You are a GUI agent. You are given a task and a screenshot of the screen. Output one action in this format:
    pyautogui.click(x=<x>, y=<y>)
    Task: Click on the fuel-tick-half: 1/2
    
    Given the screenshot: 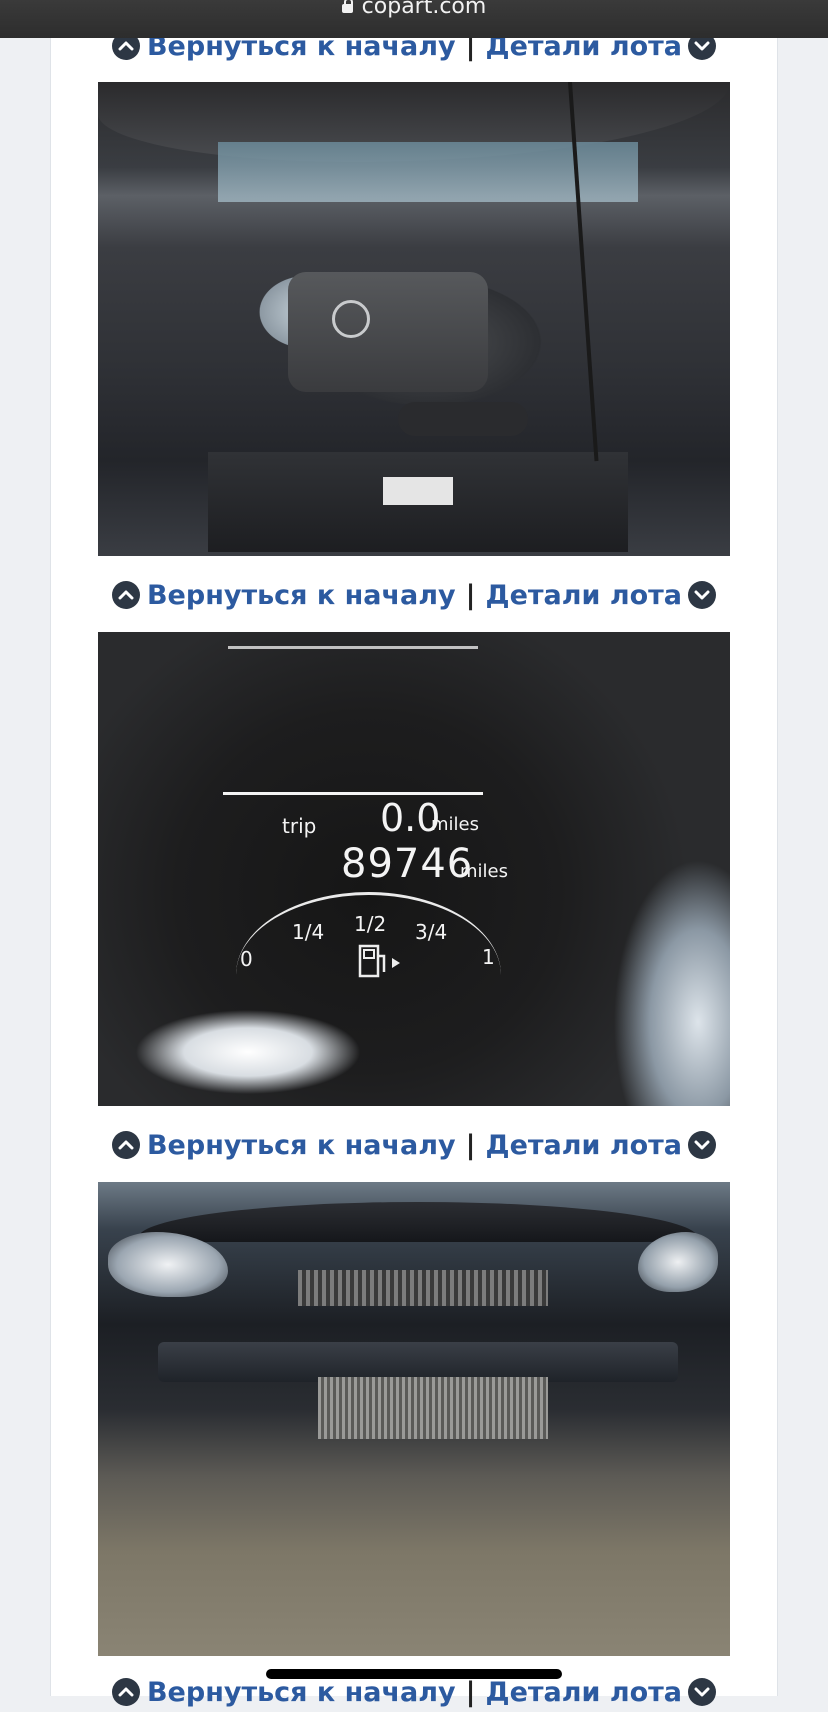 What is the action you would take?
    pyautogui.click(x=370, y=924)
    